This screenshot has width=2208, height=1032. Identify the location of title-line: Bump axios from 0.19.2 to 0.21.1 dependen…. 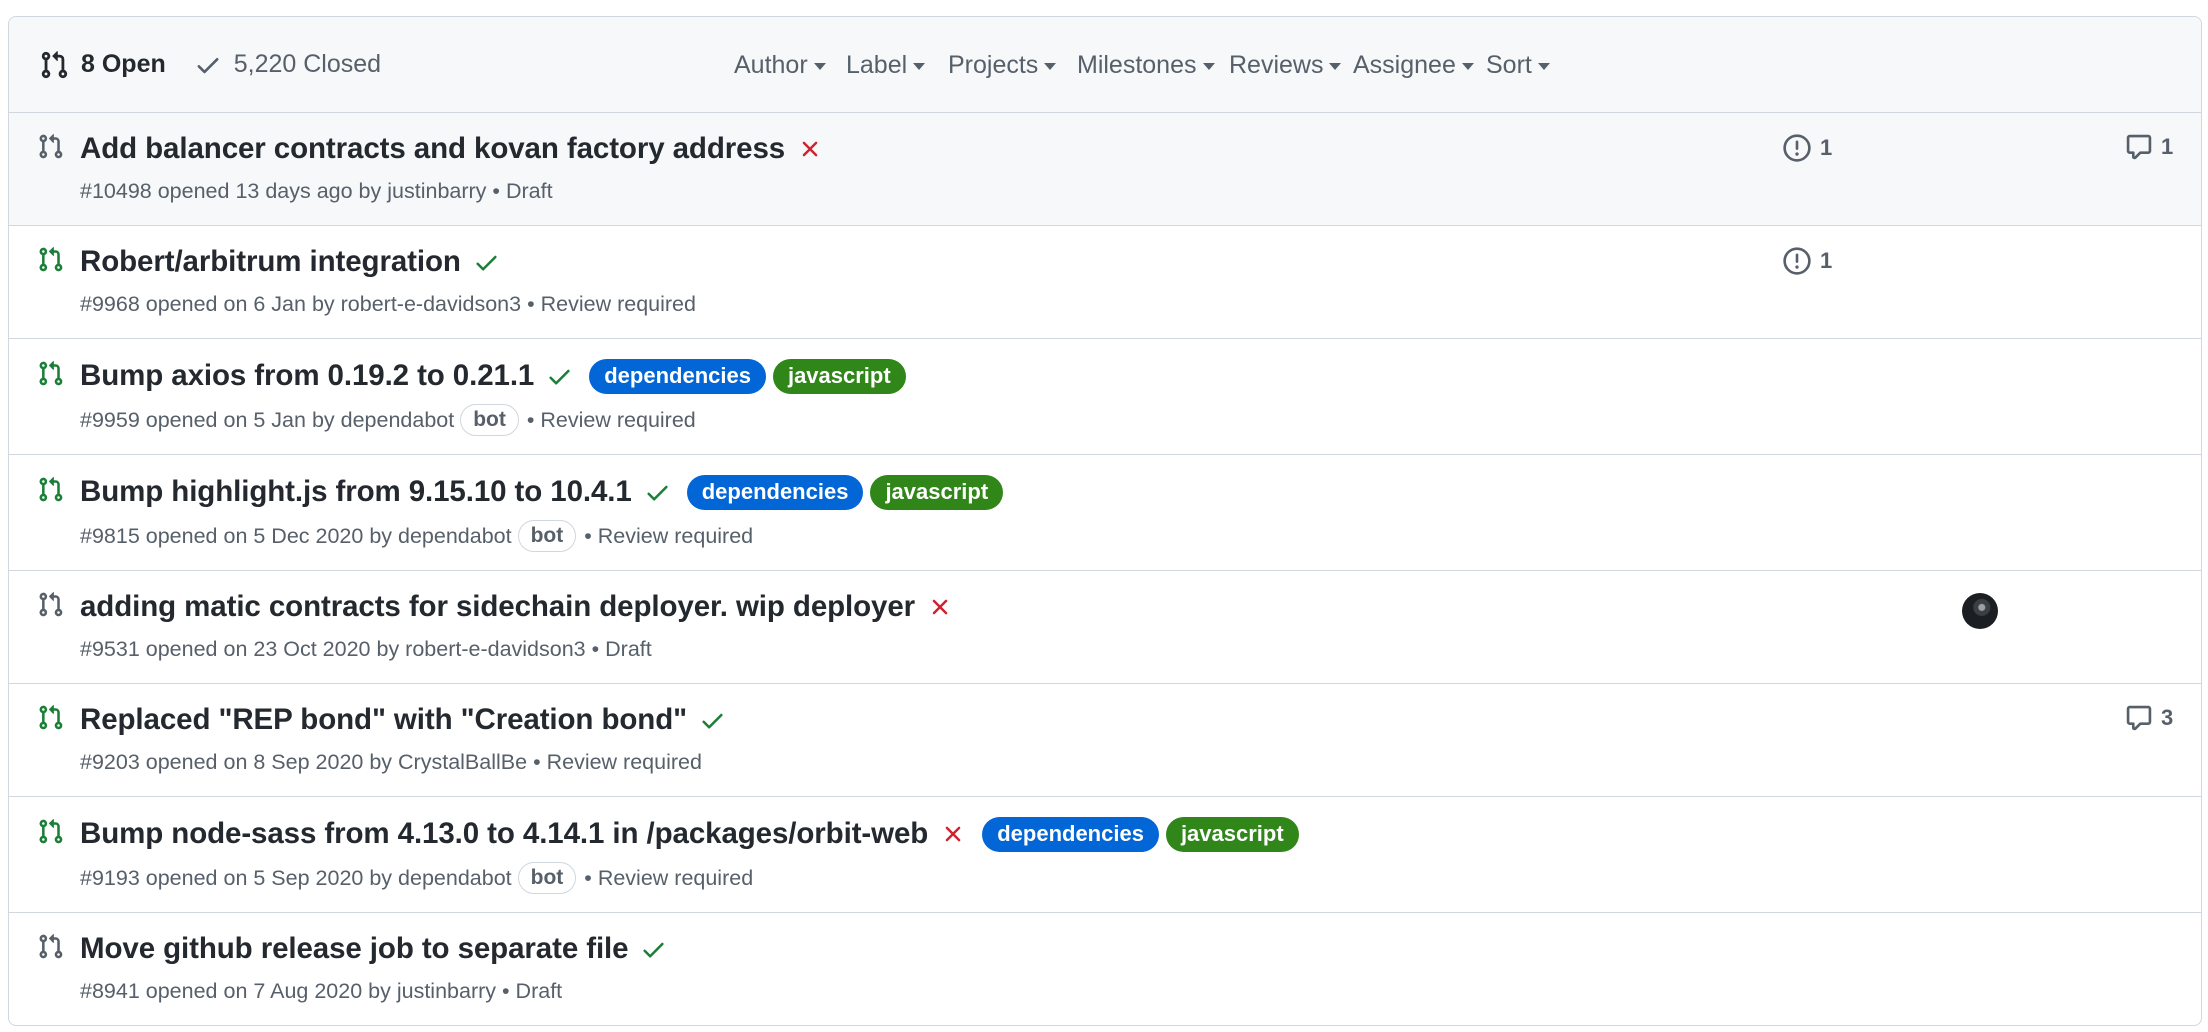
(493, 376).